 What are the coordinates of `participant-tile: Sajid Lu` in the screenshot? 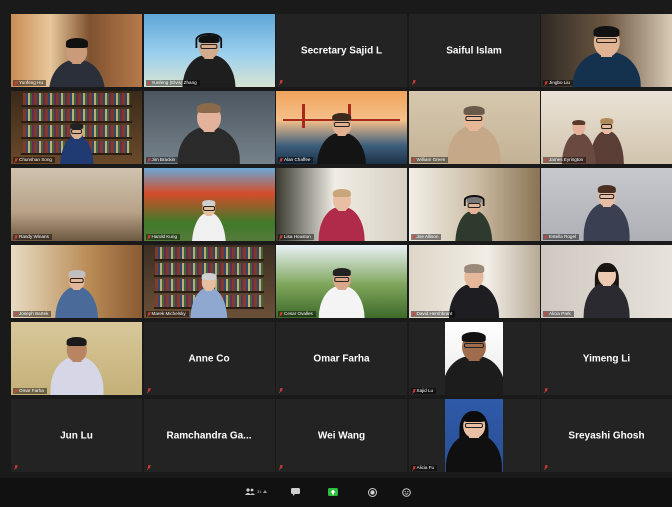 It's located at (474, 358).